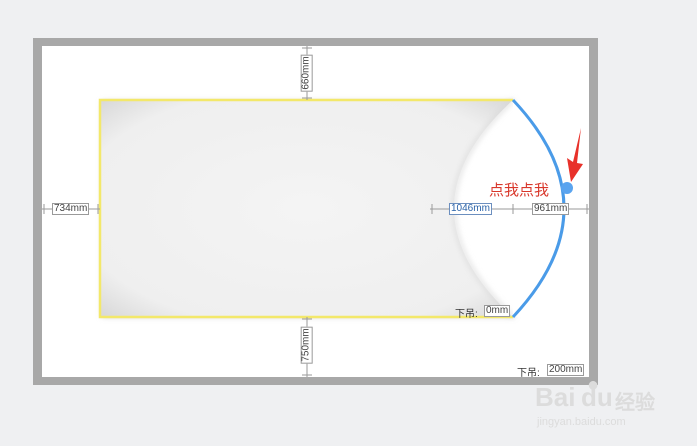 The image size is (697, 446). Describe the element at coordinates (470, 209) in the screenshot. I see `dim-inner: 1046mm` at that location.